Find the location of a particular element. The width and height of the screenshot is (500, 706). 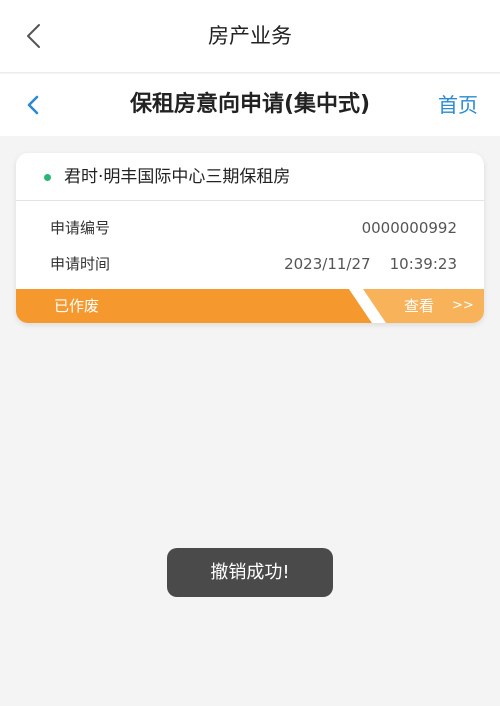

card-status-bar: 已作废 查看 >> is located at coordinates (250, 306).